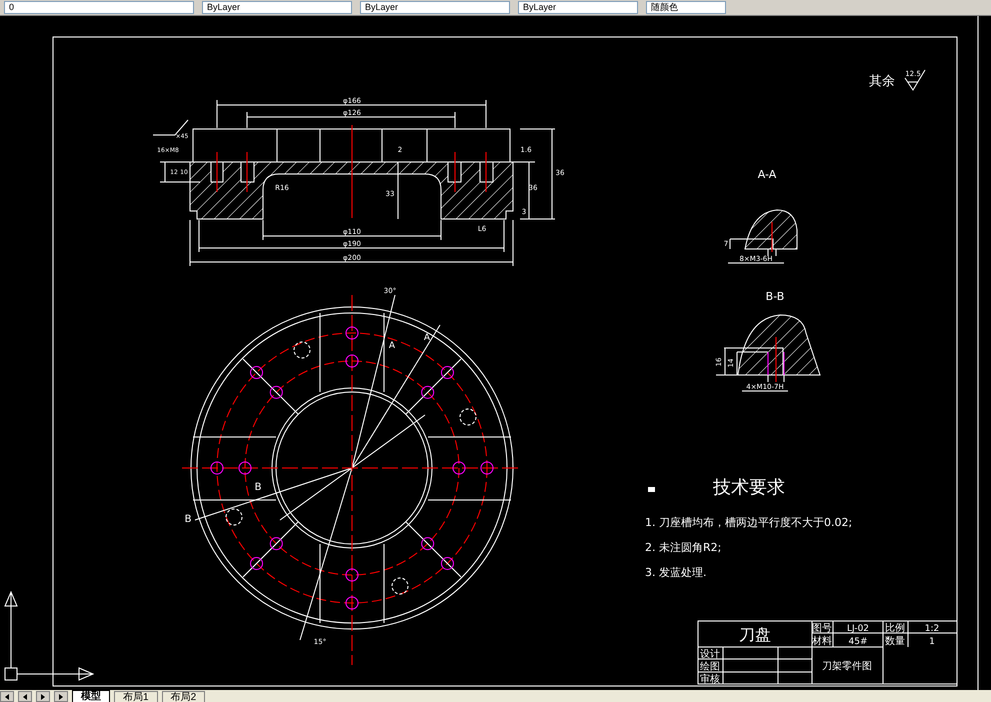 Image resolution: width=991 pixels, height=702 pixels. What do you see at coordinates (767, 174) in the screenshot?
I see `section-title: A-A` at bounding box center [767, 174].